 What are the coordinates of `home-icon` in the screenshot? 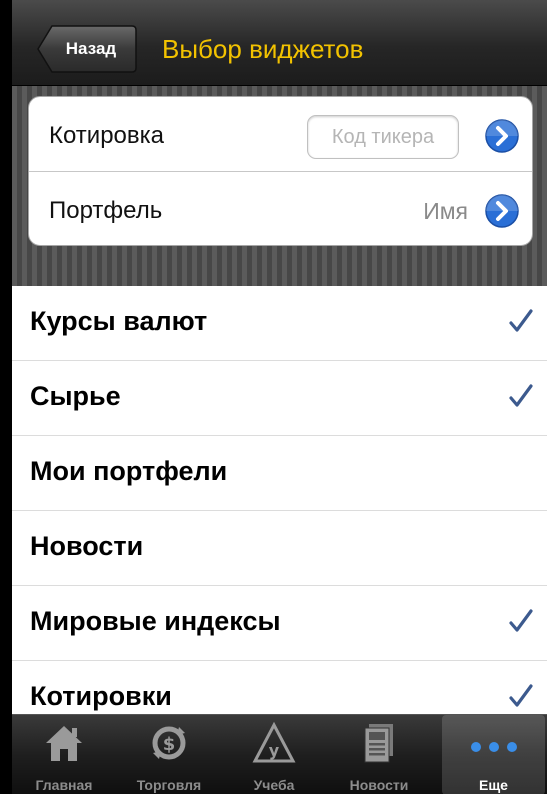 It's located at (64, 743).